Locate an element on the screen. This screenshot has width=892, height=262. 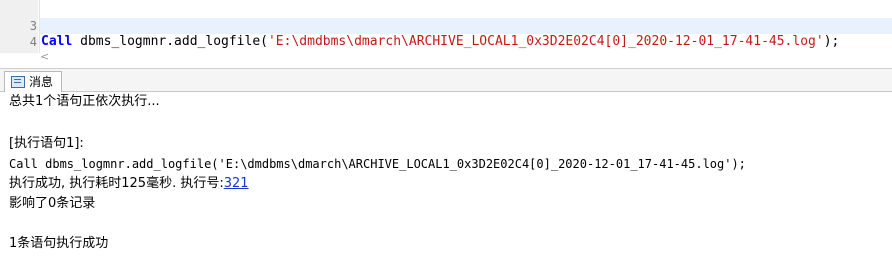
current-line-highlight is located at coordinates (466, 26).